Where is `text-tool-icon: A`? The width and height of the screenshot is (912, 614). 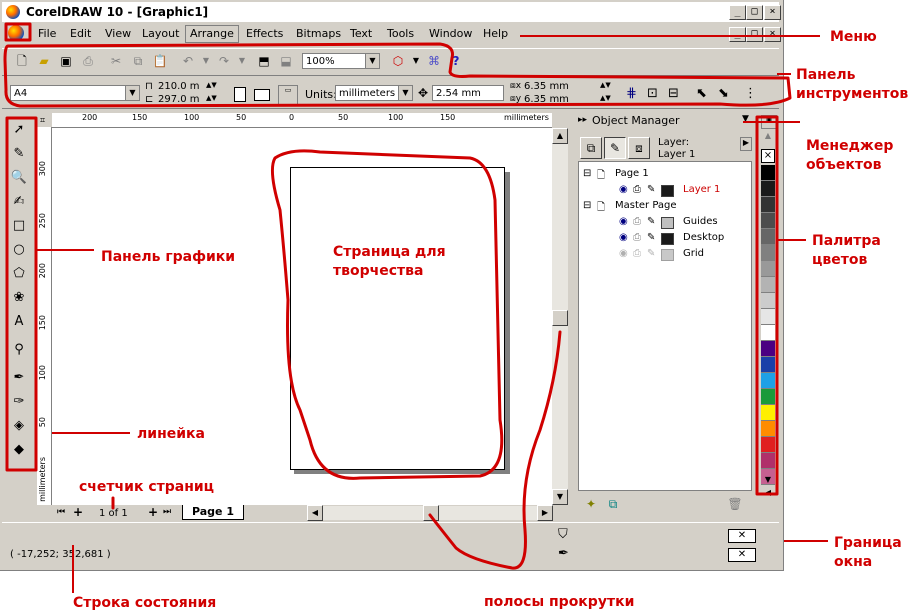
text-tool-icon: A is located at coordinates (19, 322).